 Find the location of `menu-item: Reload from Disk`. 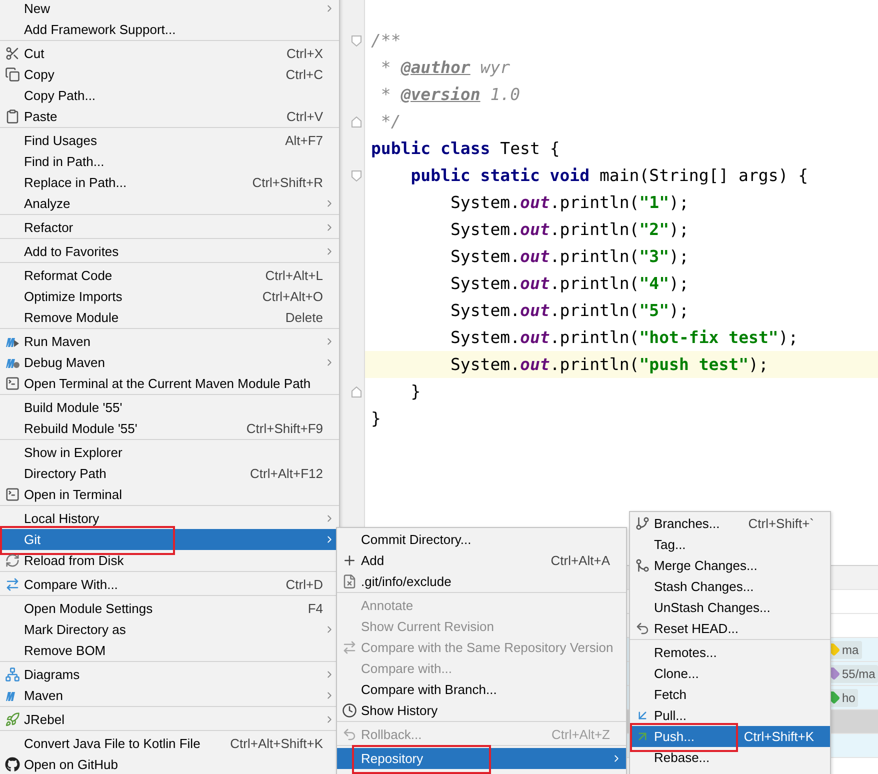

menu-item: Reload from Disk is located at coordinates (169, 560).